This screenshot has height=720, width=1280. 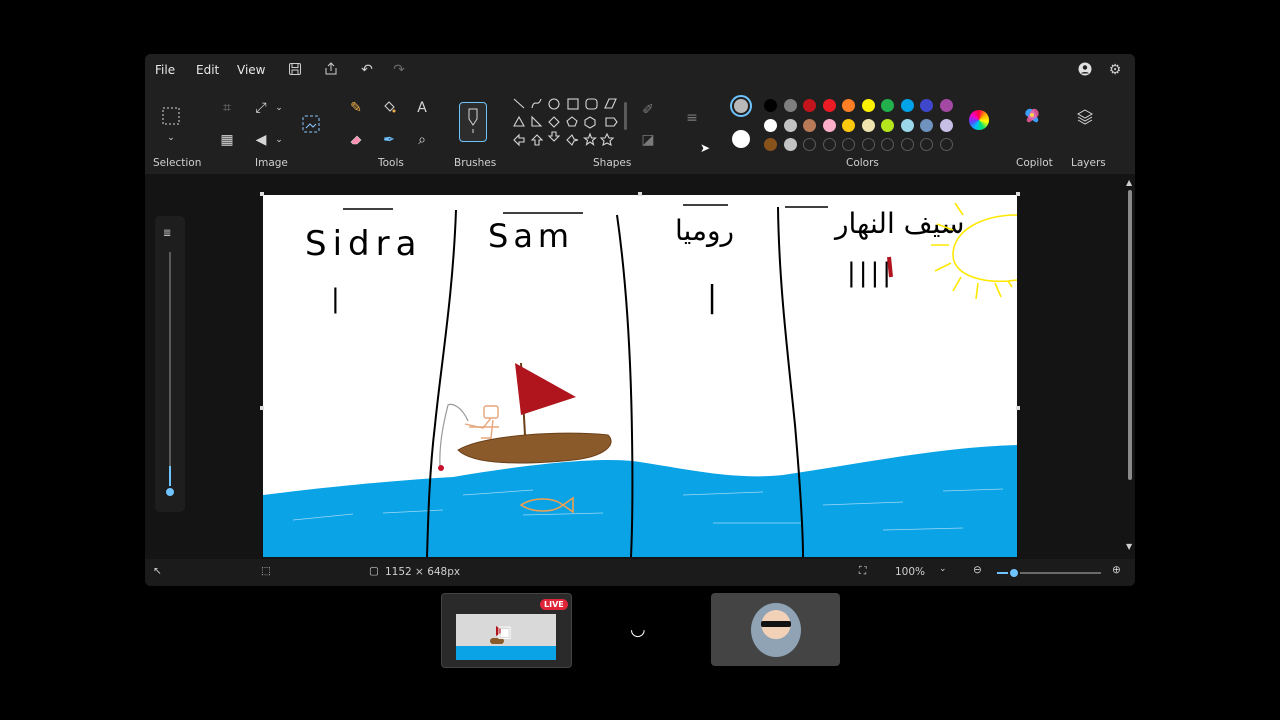 I want to click on live-badge: LIVE, so click(x=554, y=604).